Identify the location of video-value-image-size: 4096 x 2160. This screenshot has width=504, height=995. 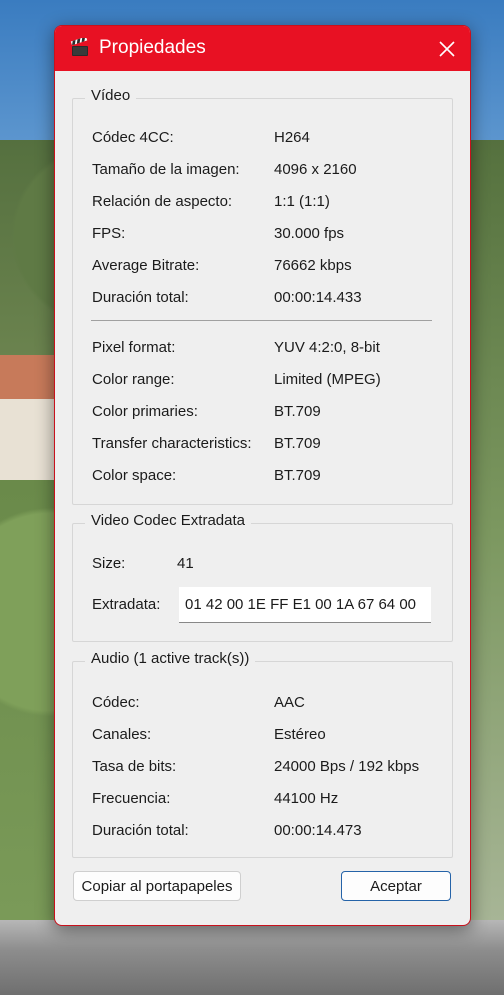
(315, 169).